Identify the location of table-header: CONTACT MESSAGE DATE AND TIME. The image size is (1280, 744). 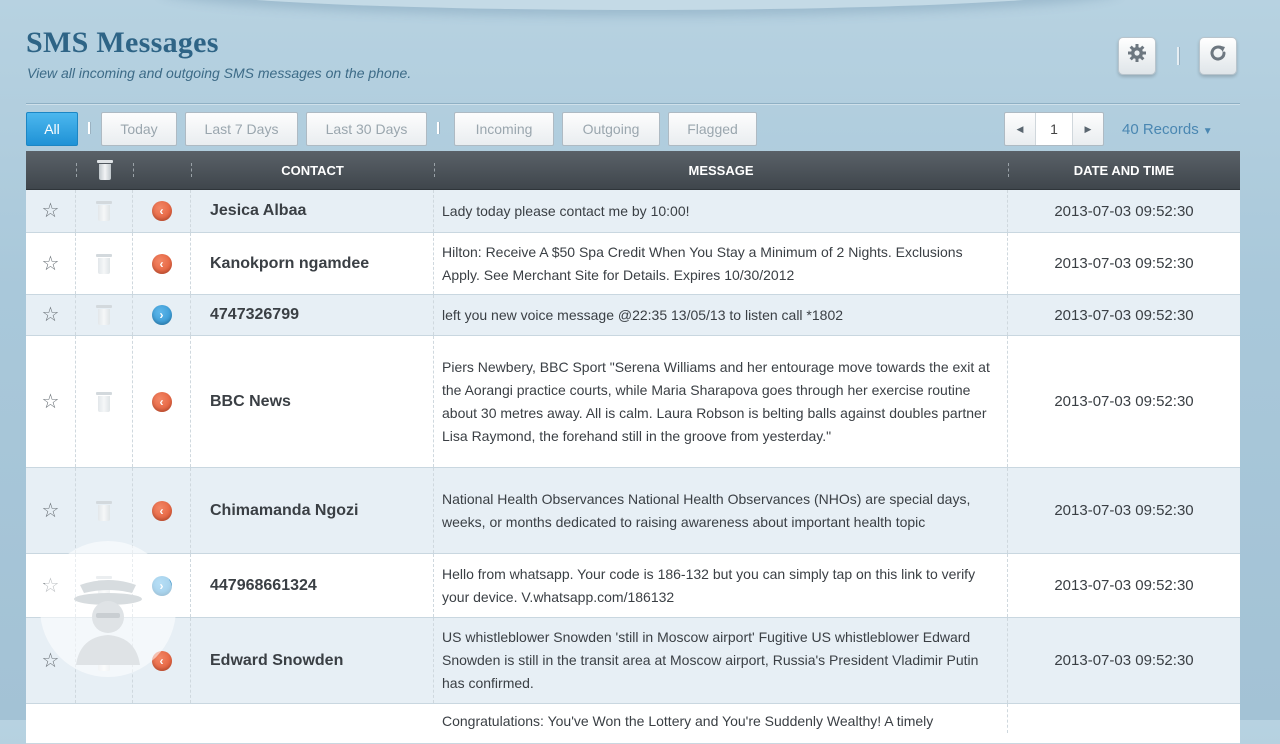
(633, 170).